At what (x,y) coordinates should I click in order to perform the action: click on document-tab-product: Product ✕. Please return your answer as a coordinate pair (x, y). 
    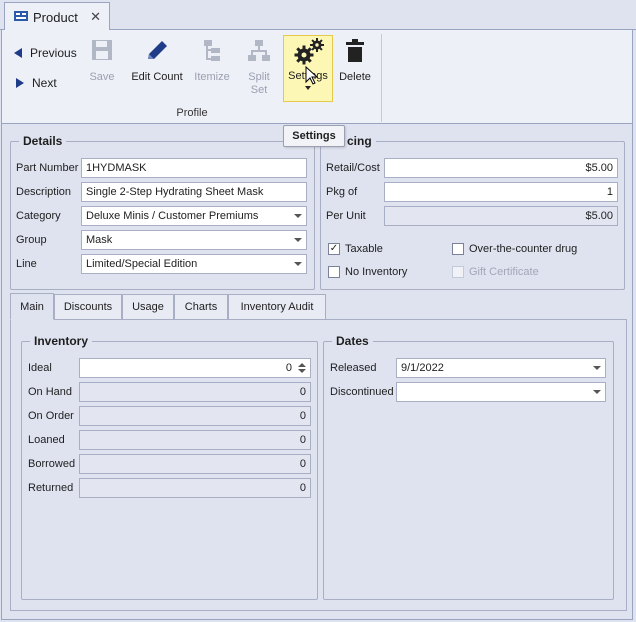
    Looking at the image, I should click on (57, 16).